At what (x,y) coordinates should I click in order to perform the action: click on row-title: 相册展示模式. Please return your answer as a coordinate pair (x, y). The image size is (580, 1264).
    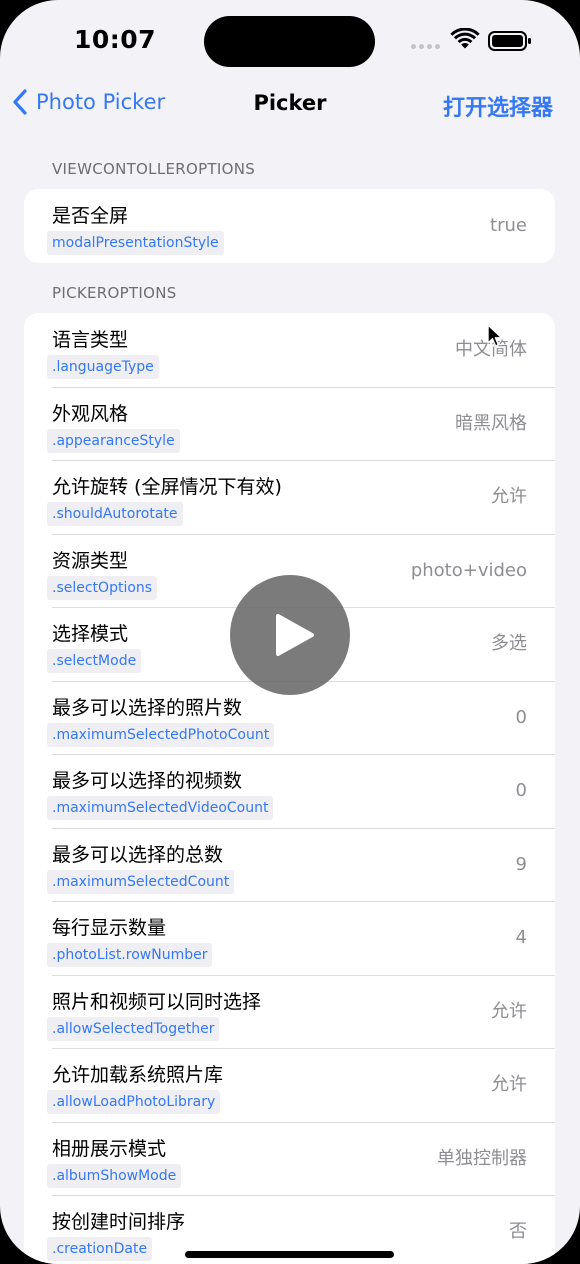
    Looking at the image, I should click on (109, 1148).